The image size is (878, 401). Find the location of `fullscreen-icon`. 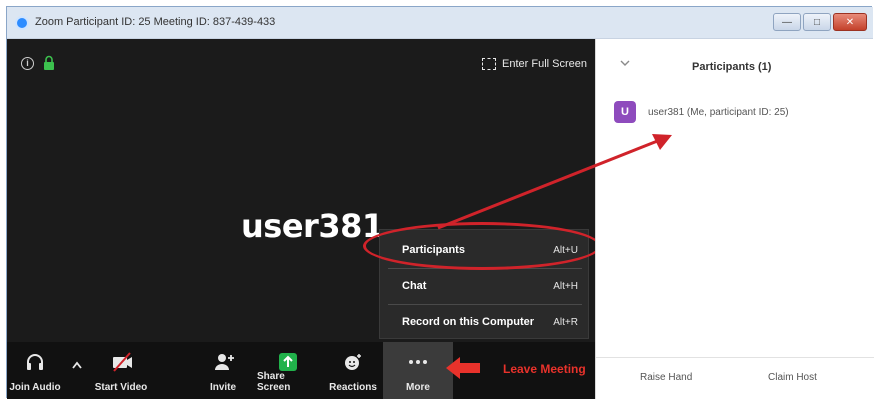

fullscreen-icon is located at coordinates (489, 64).